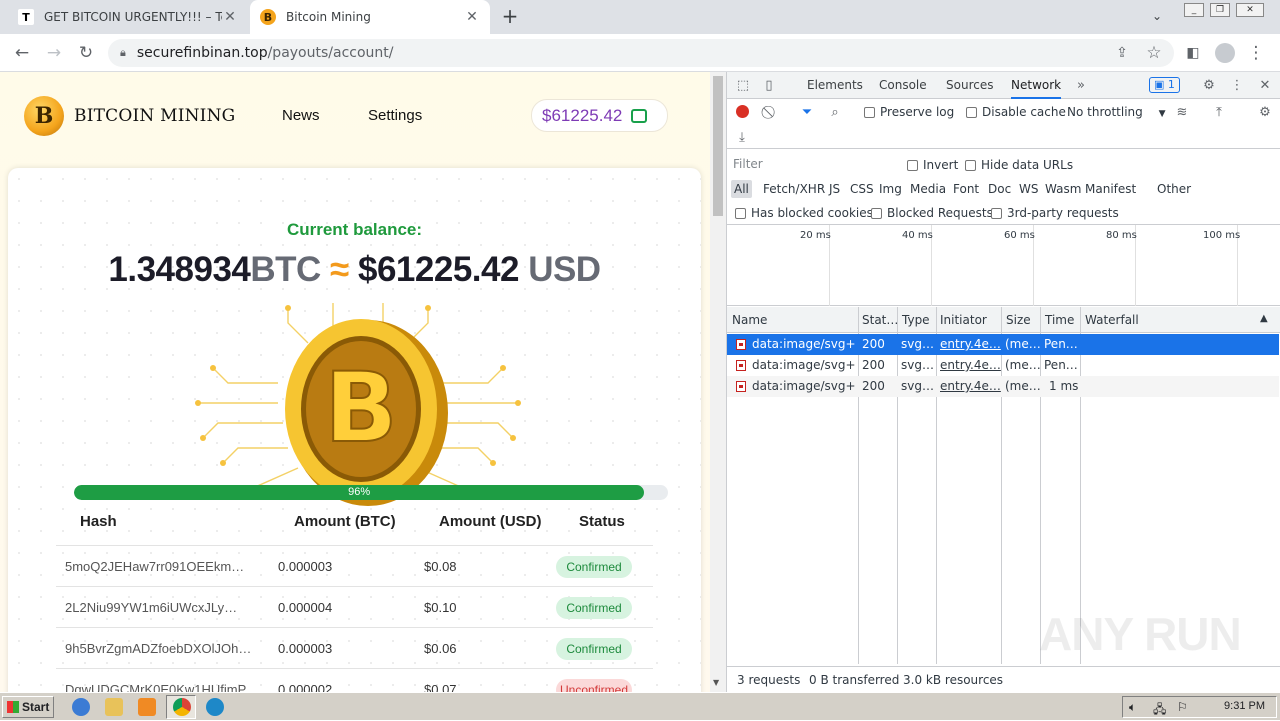  Describe the element at coordinates (1159, 710) in the screenshot. I see `network-icon: 🖧` at that location.